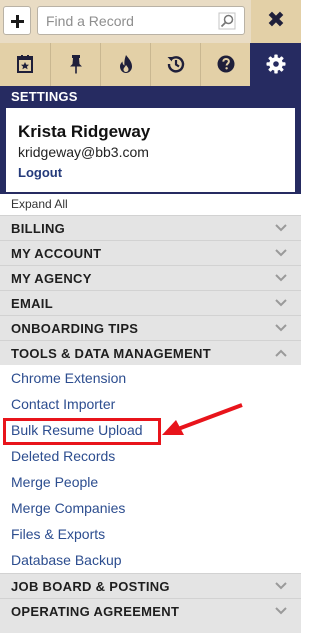 Image resolution: width=320 pixels, height=633 pixels. What do you see at coordinates (39, 204) in the screenshot?
I see `expand-all-link: Expand All` at bounding box center [39, 204].